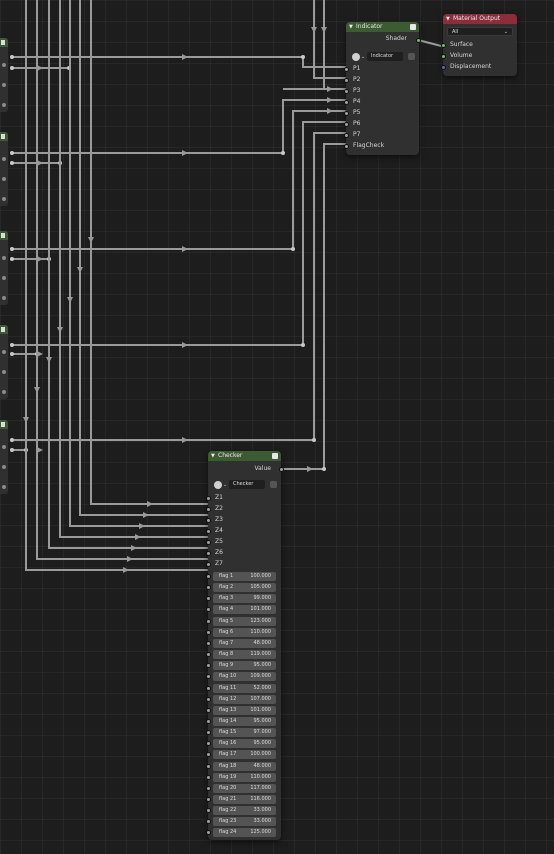 The height and width of the screenshot is (854, 554). Describe the element at coordinates (244, 721) in the screenshot. I see `flag-value-field: flag 14 95.000` at that location.